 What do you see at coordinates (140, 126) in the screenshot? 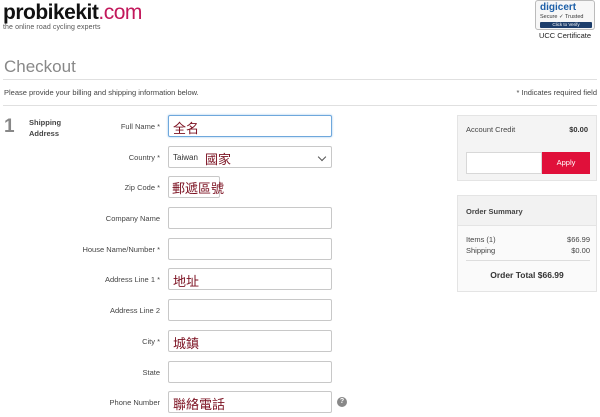
I see `full-name-label: Full Name *` at bounding box center [140, 126].